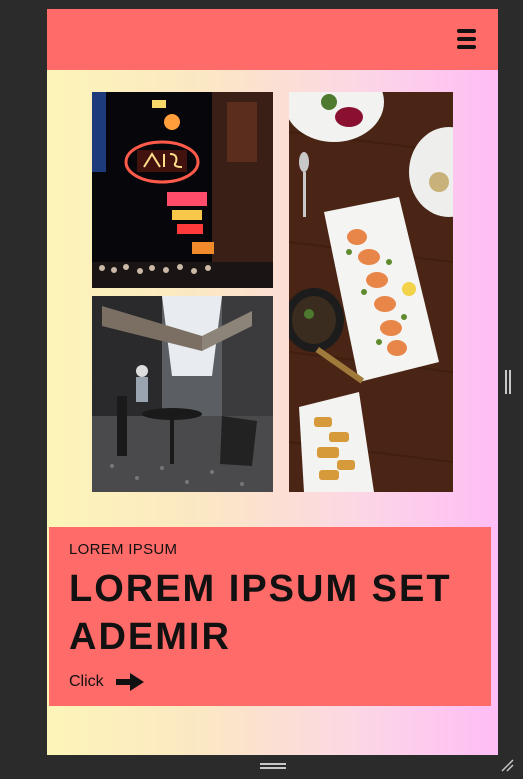 This screenshot has width=523, height=779. Describe the element at coordinates (182, 394) in the screenshot. I see `cafe-alley-outdoor-seating-photo` at that location.